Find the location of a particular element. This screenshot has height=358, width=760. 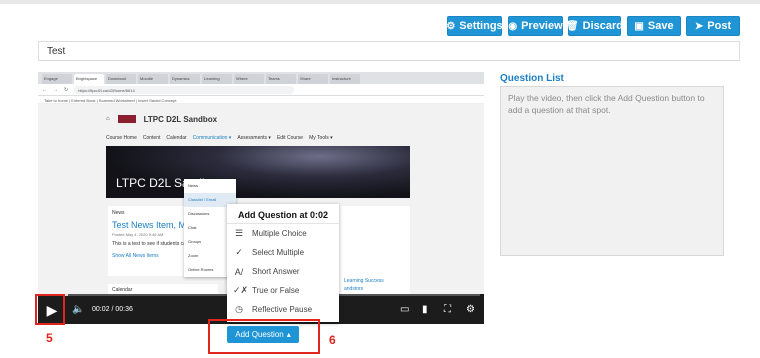

reload-icon: ↻ is located at coordinates (66, 89).